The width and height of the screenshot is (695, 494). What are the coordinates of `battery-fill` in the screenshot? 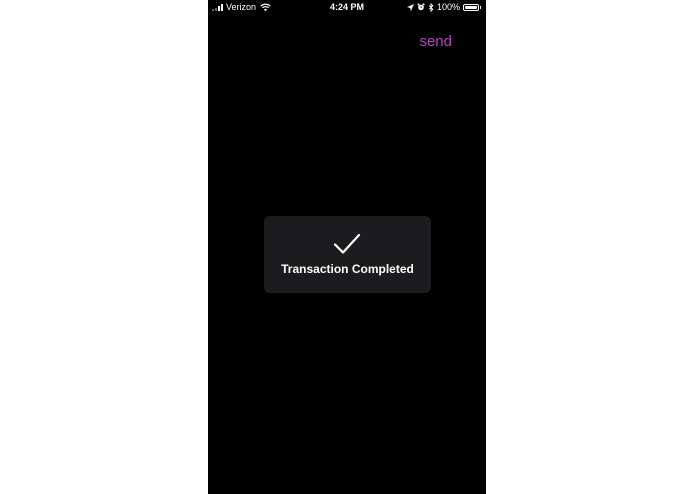 It's located at (471, 7).